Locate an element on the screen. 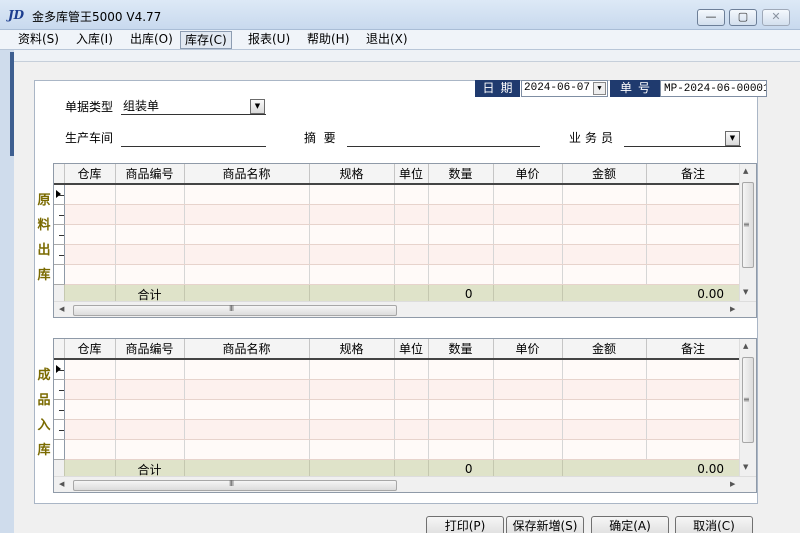 Image resolution: width=800 pixels, height=533 pixels. maximize-button: ▢ is located at coordinates (743, 17).